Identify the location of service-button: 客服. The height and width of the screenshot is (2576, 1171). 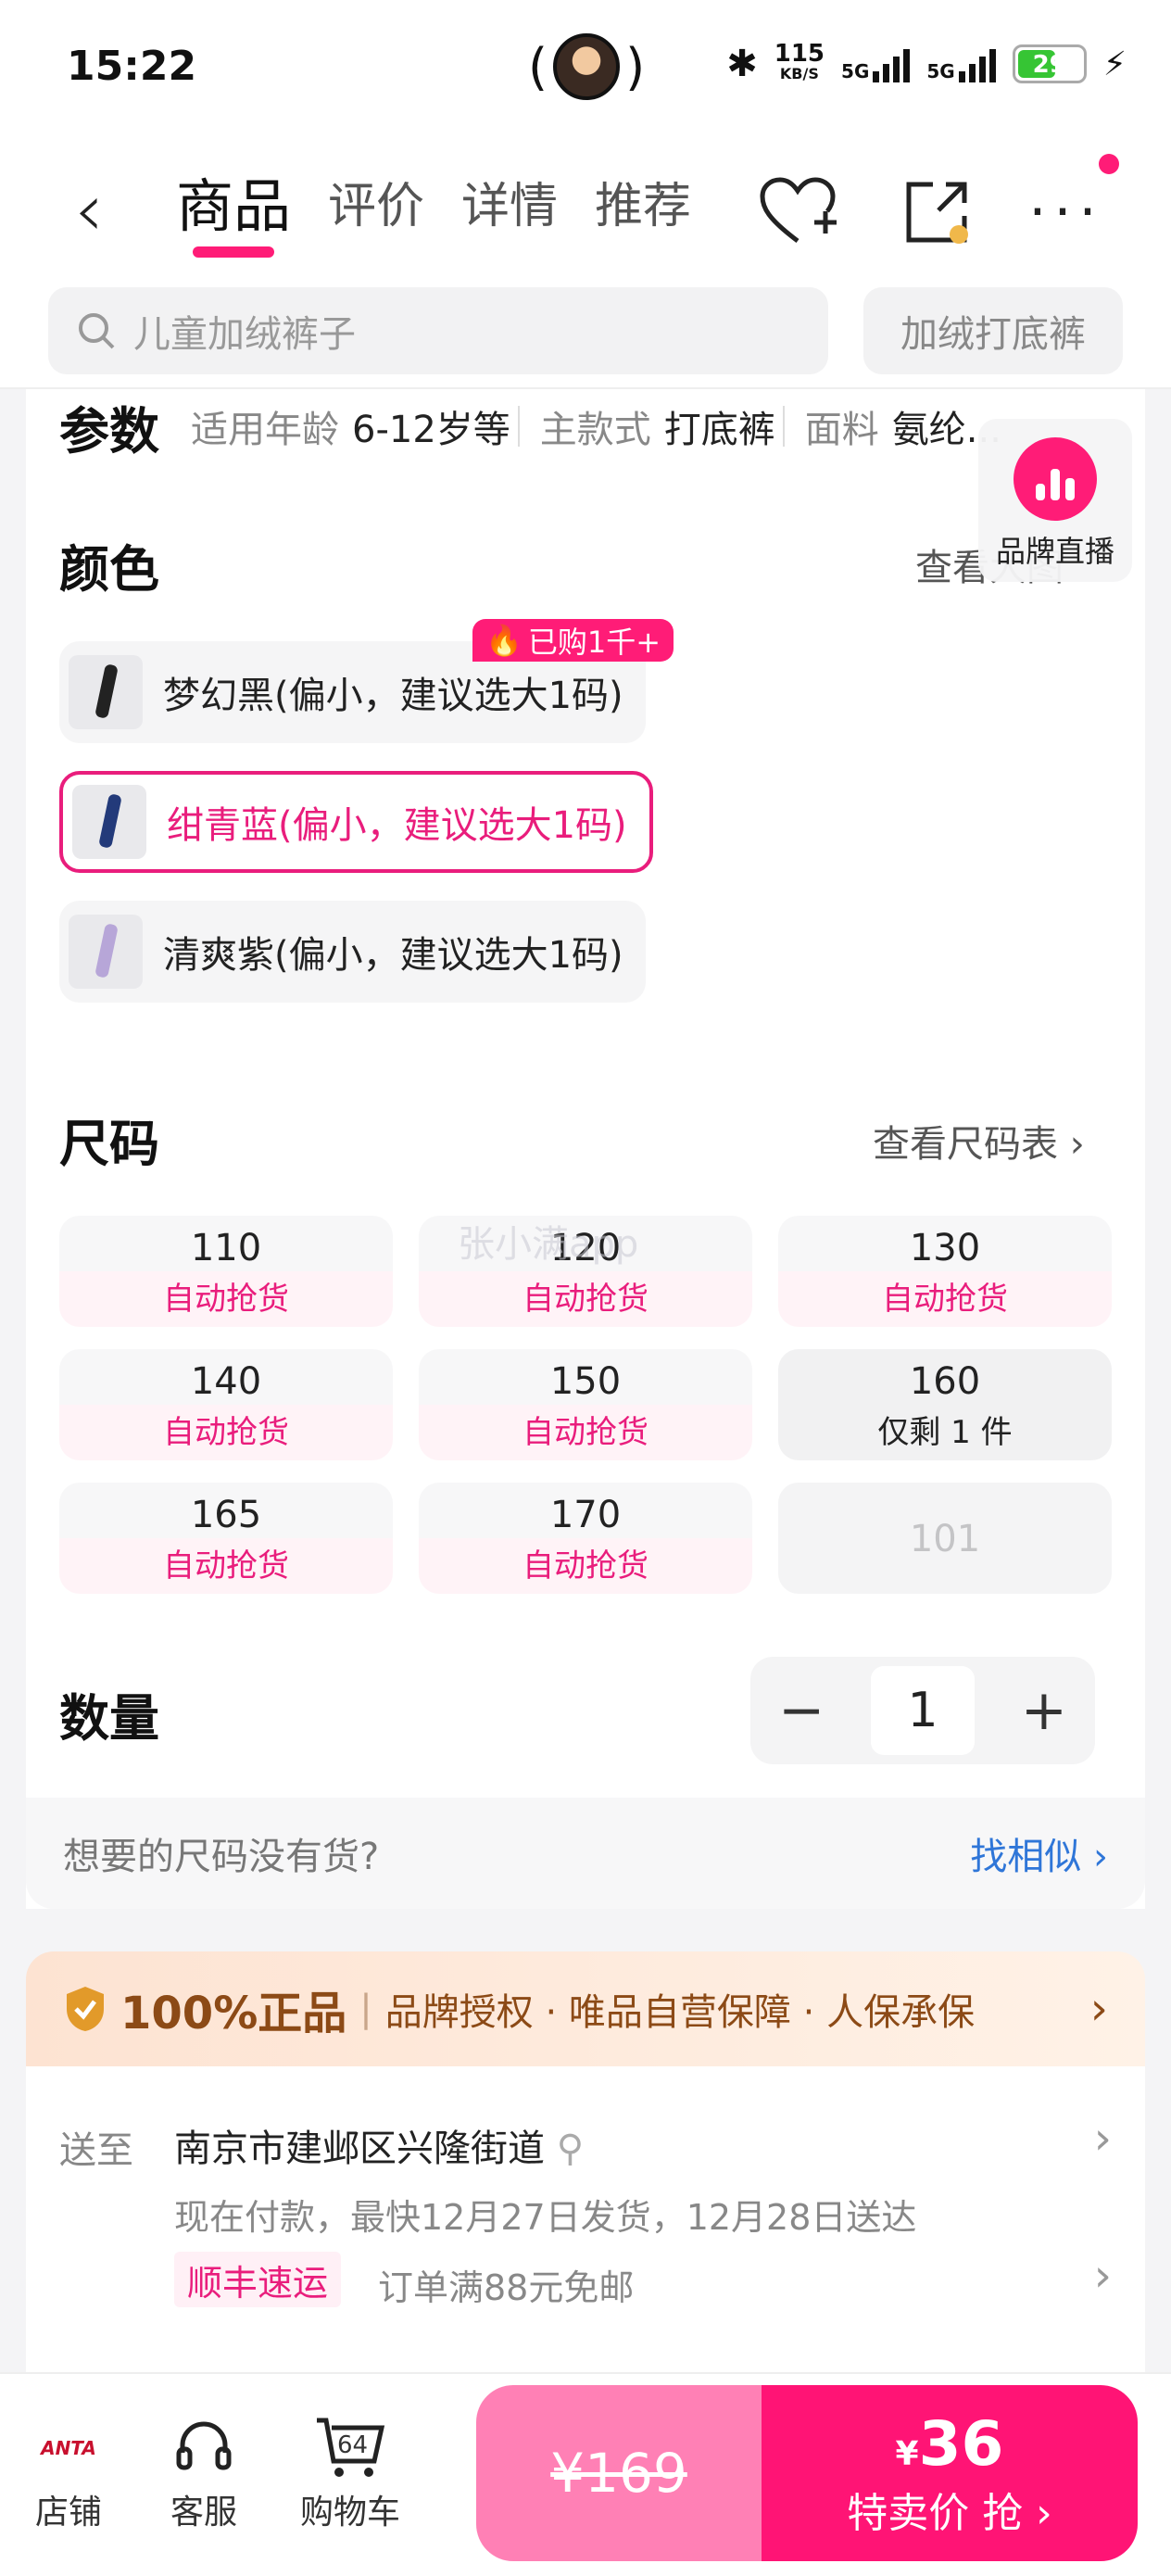
(204, 2472).